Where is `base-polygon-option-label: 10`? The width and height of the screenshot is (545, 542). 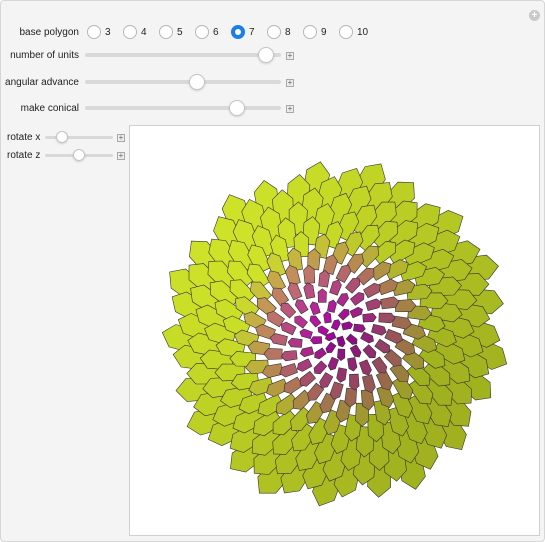 base-polygon-option-label: 10 is located at coordinates (363, 32).